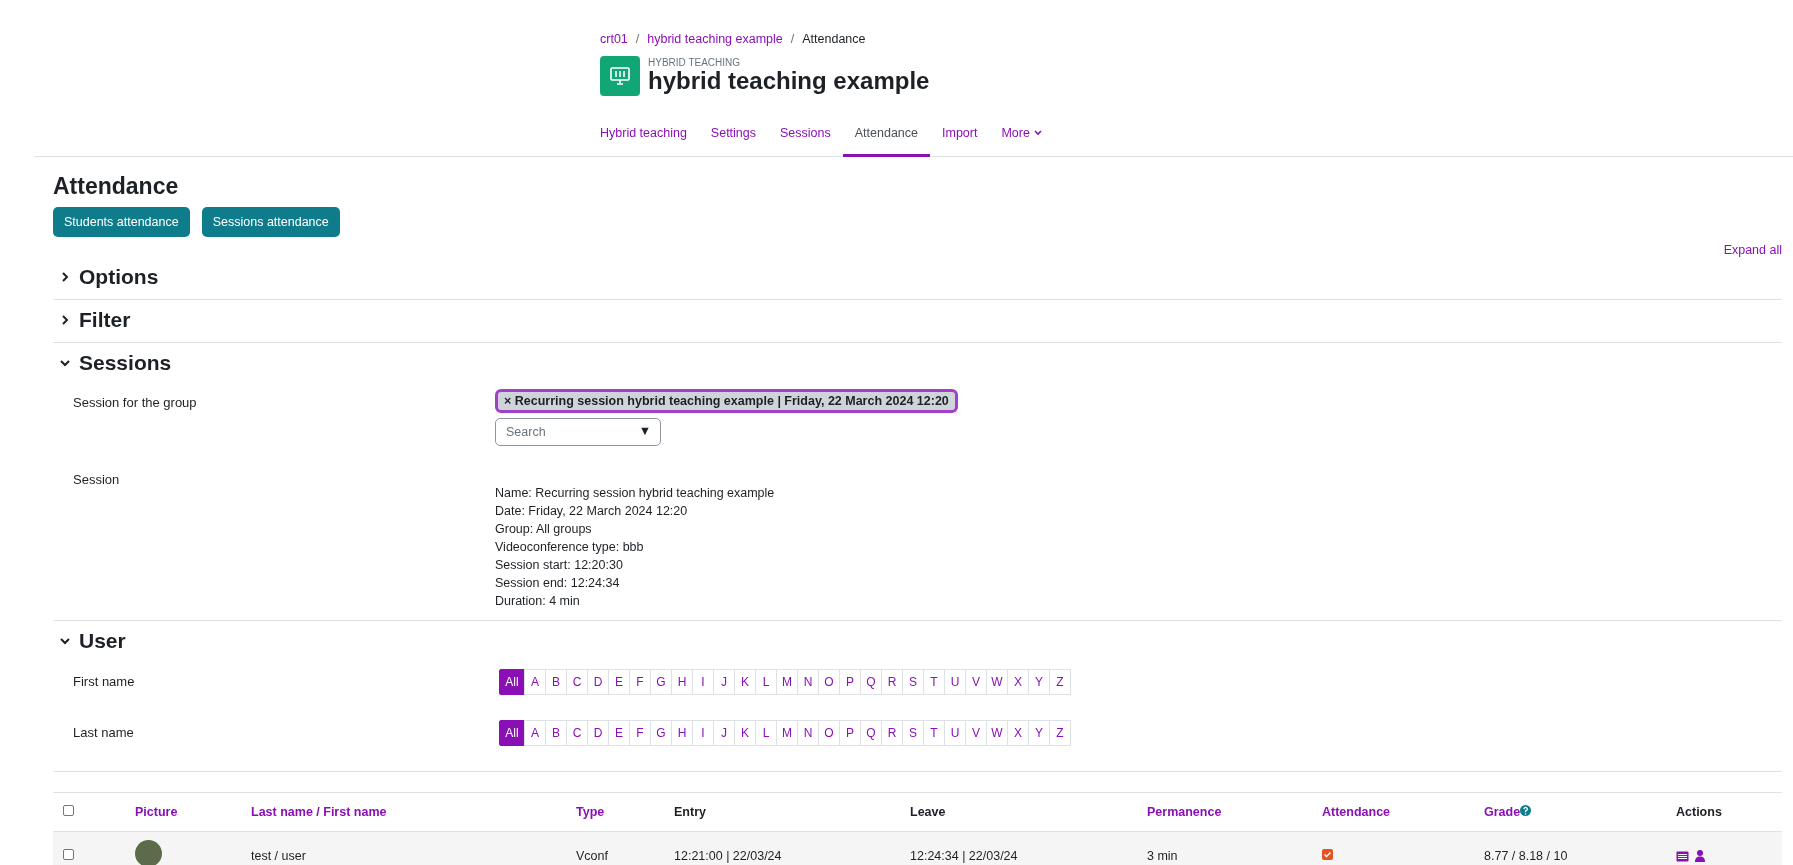  What do you see at coordinates (635, 492) in the screenshot?
I see `session-detail: Name: Recurring session hybrid teaching example` at bounding box center [635, 492].